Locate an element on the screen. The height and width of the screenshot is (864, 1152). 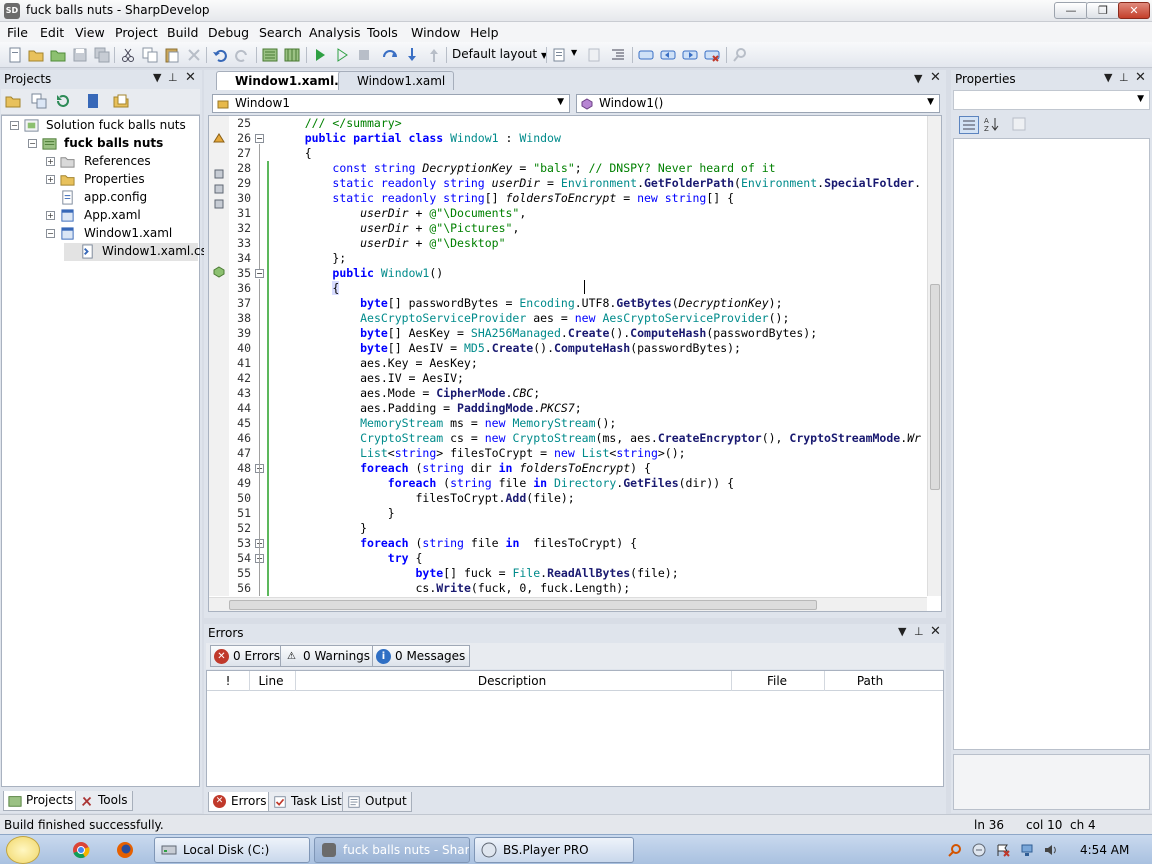
next-bookmark-icon is located at coordinates (690, 55).